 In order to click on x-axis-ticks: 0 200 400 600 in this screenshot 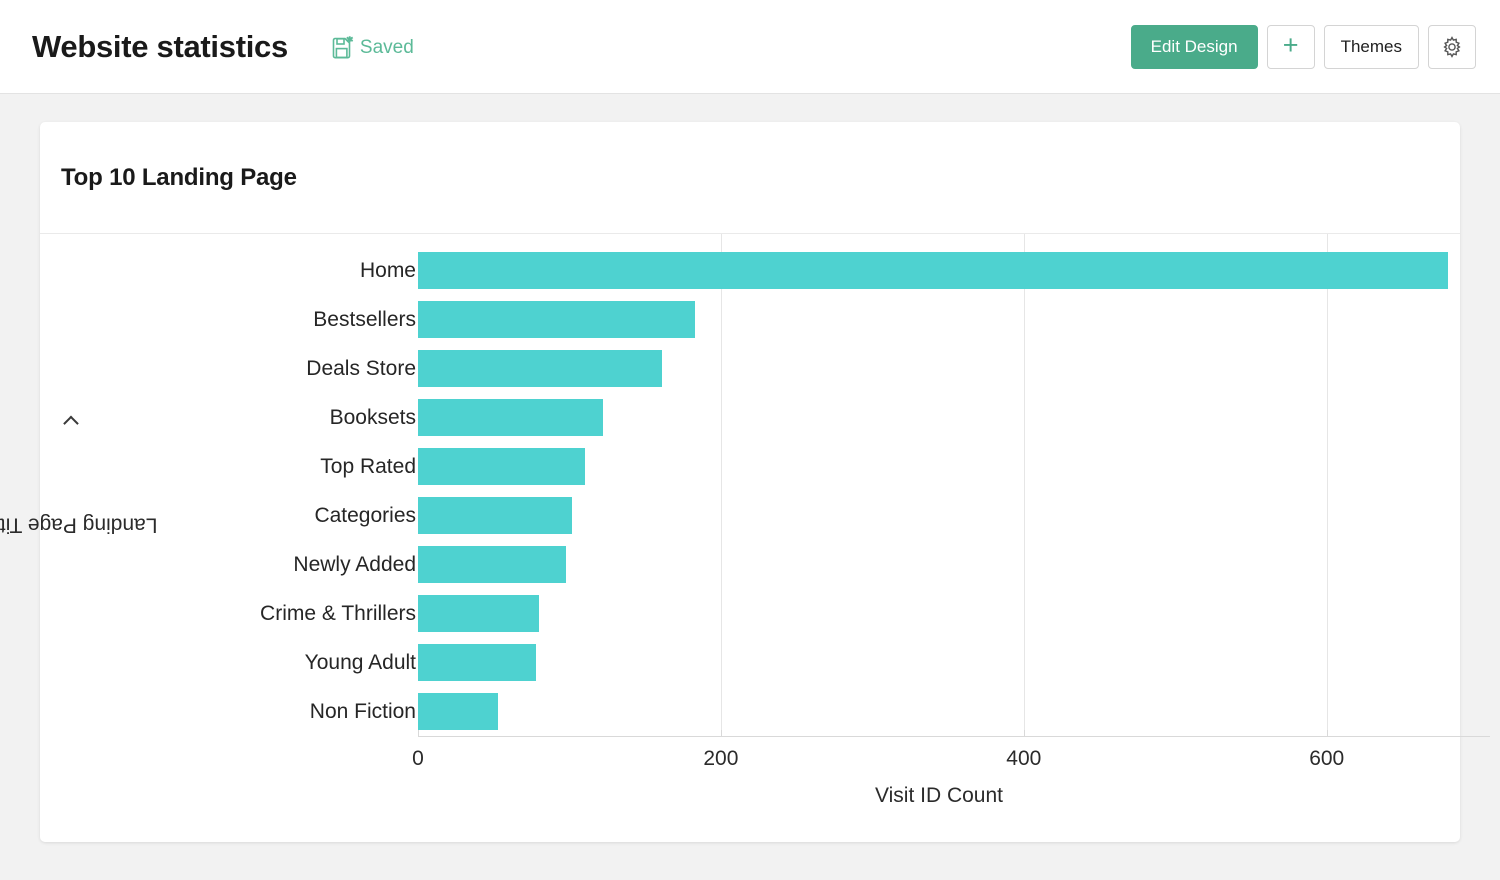, I will do `click(936, 753)`.